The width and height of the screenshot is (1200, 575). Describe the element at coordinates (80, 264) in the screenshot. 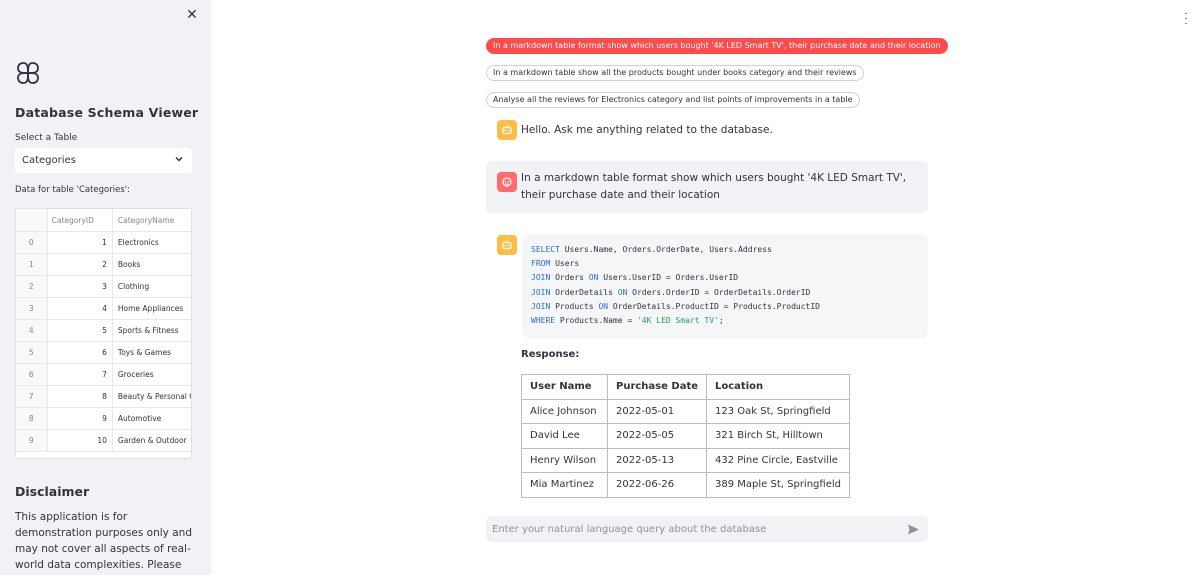

I see `category-id-cell: 2` at that location.